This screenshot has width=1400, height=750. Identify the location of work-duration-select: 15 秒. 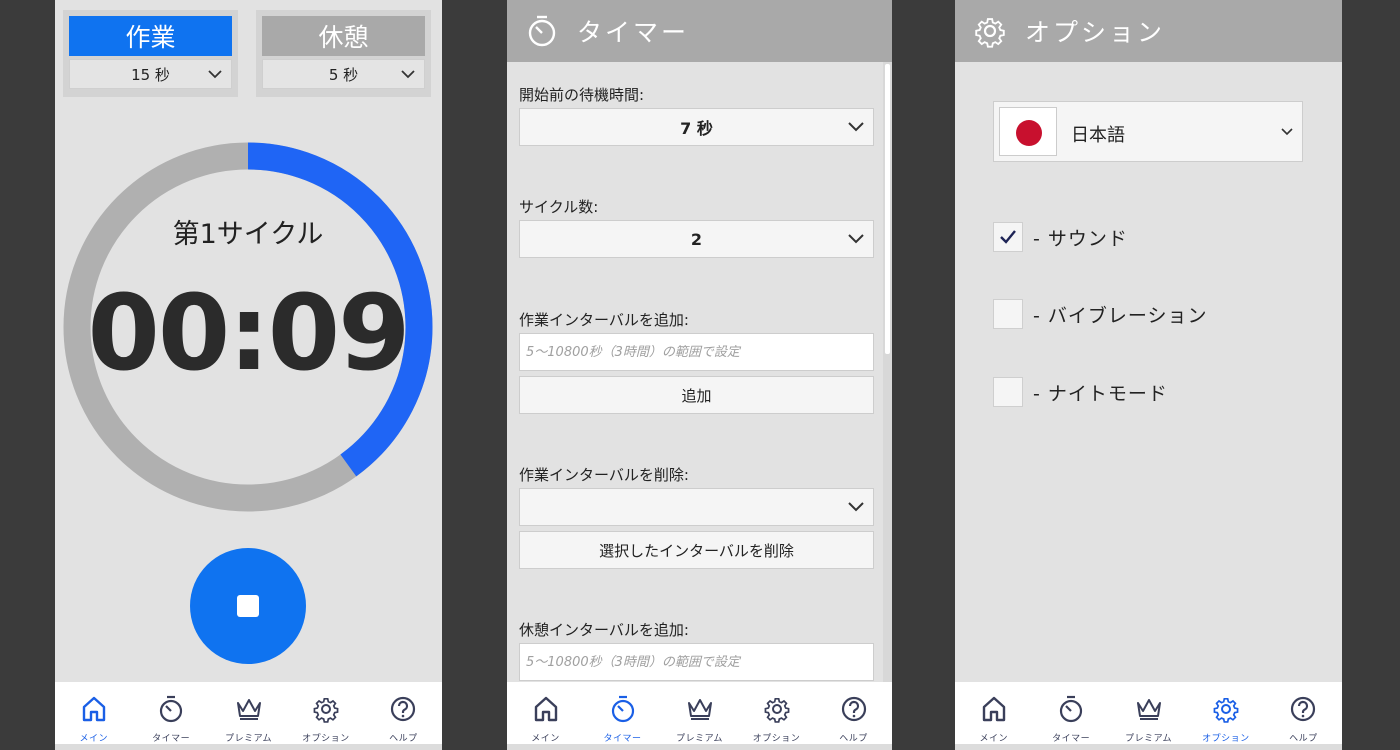
(150, 74).